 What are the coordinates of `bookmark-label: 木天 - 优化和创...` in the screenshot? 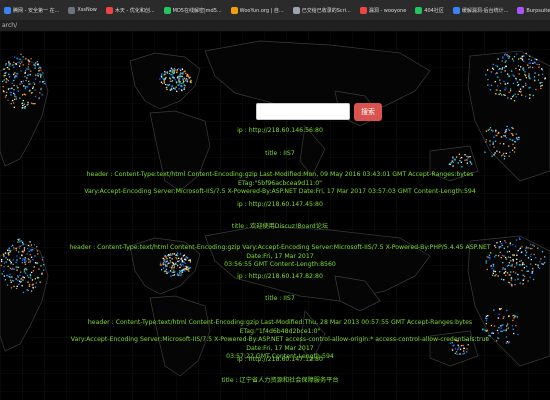 It's located at (134, 10).